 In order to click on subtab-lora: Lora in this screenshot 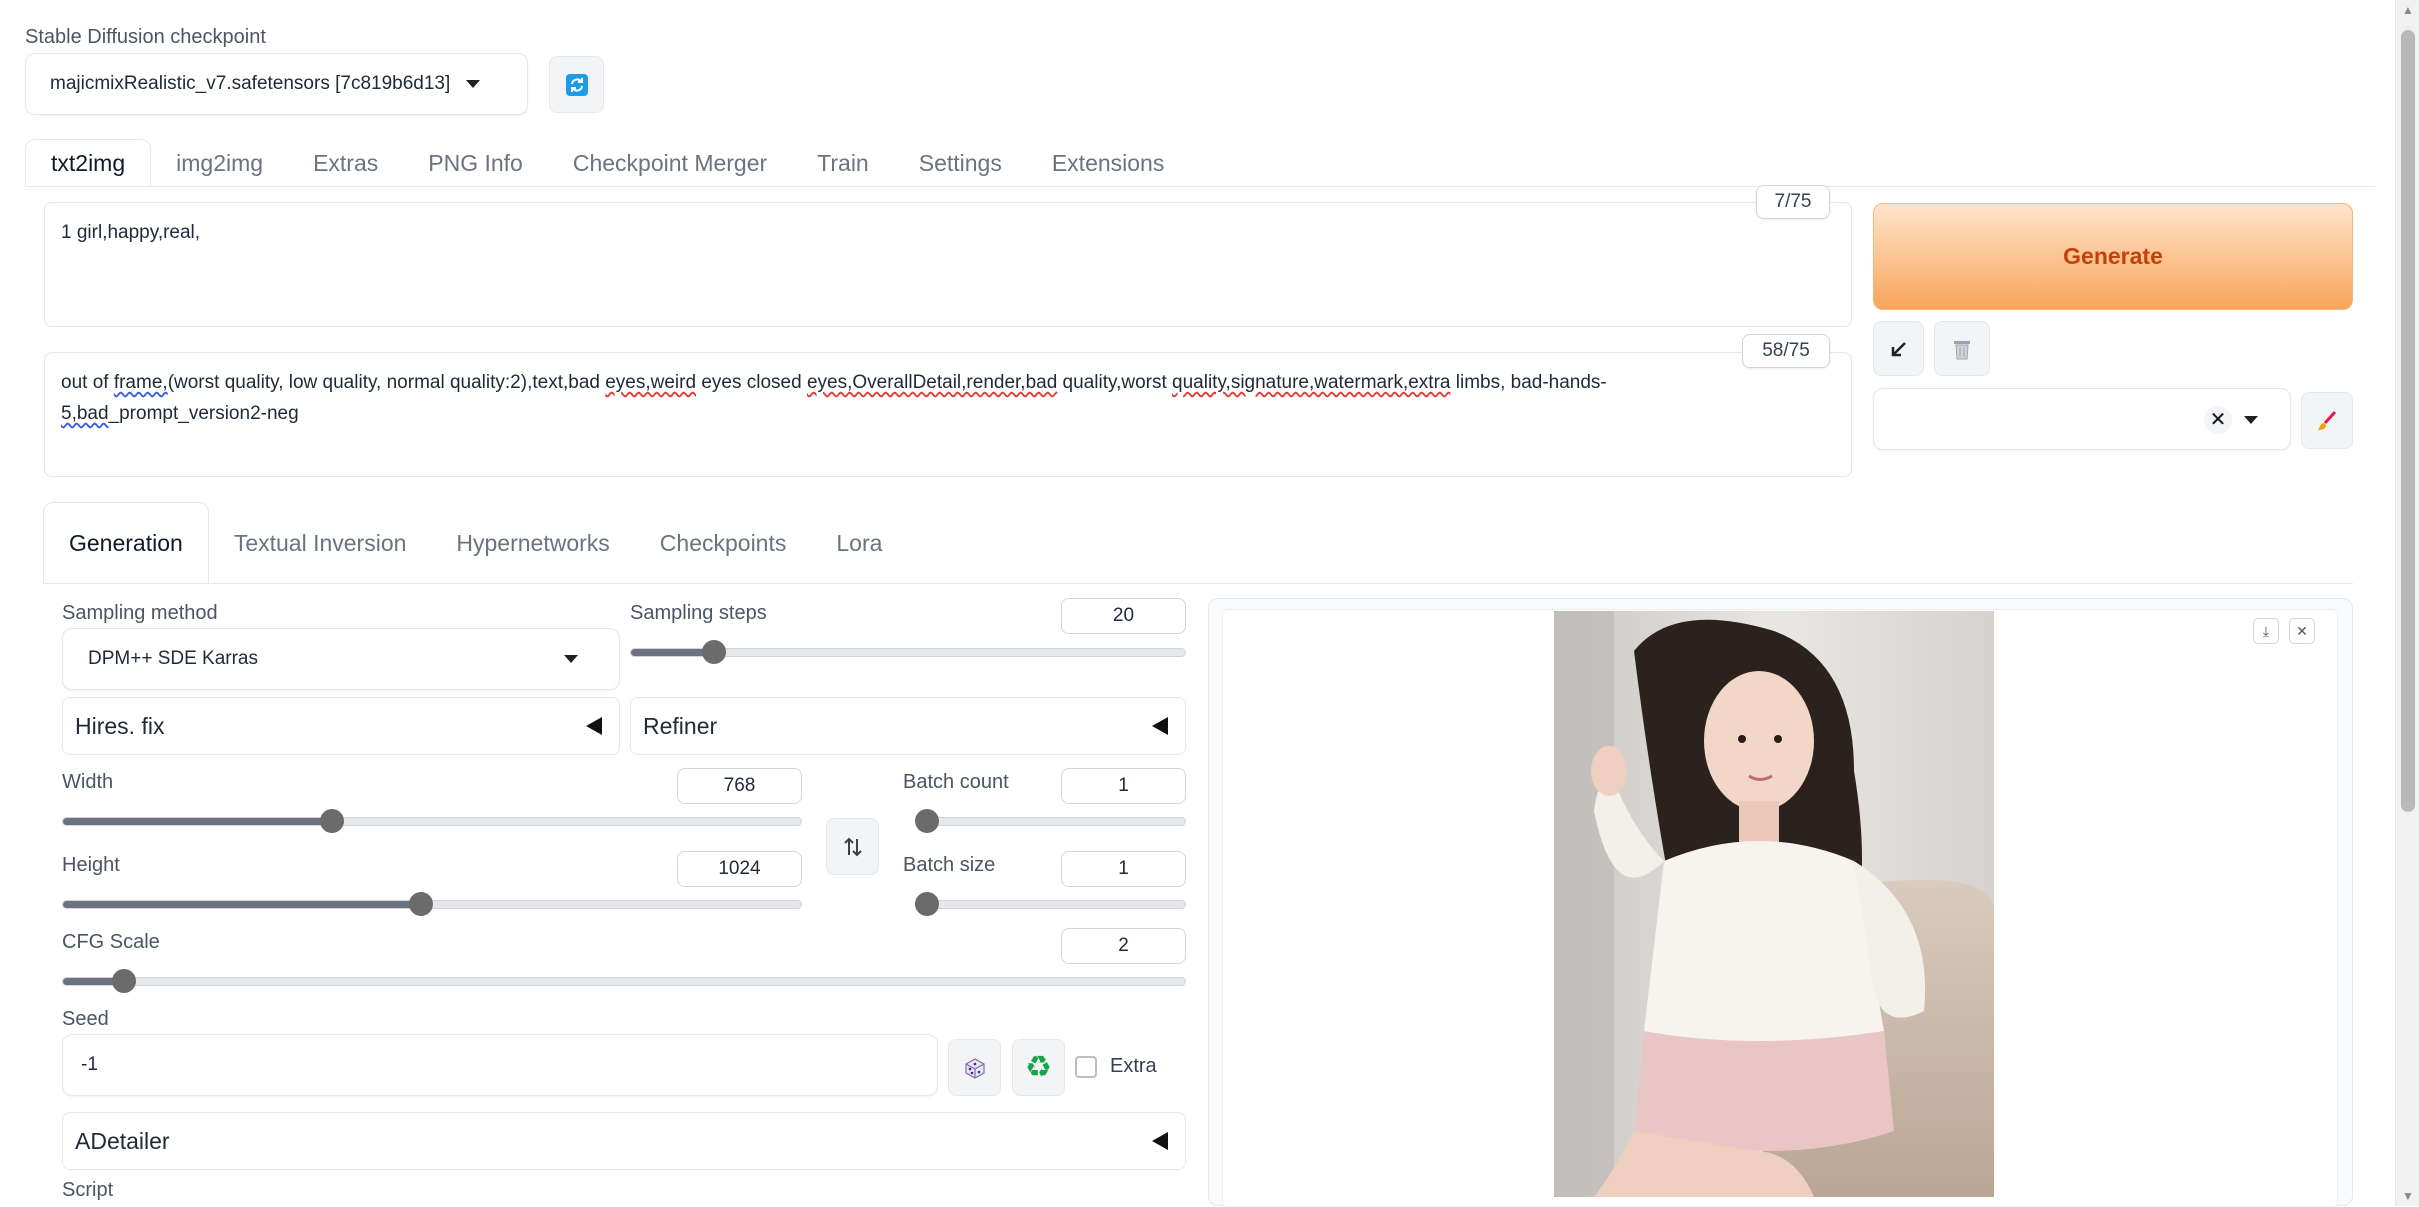, I will do `click(859, 543)`.